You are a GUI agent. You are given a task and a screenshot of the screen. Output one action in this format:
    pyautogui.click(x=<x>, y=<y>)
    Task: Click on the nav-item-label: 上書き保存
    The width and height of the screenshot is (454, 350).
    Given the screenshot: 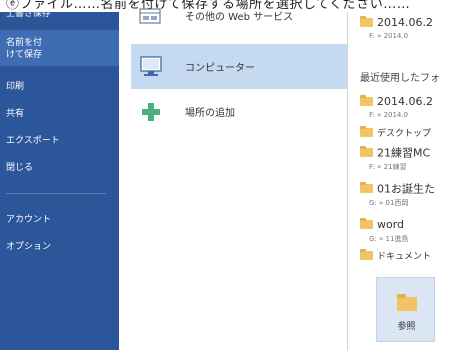 What is the action you would take?
    pyautogui.click(x=29, y=14)
    